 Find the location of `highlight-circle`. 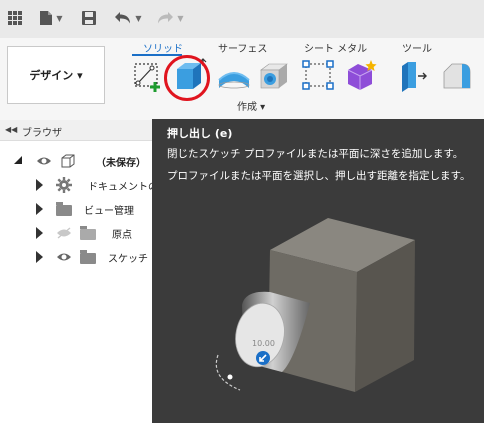

highlight-circle is located at coordinates (187, 78).